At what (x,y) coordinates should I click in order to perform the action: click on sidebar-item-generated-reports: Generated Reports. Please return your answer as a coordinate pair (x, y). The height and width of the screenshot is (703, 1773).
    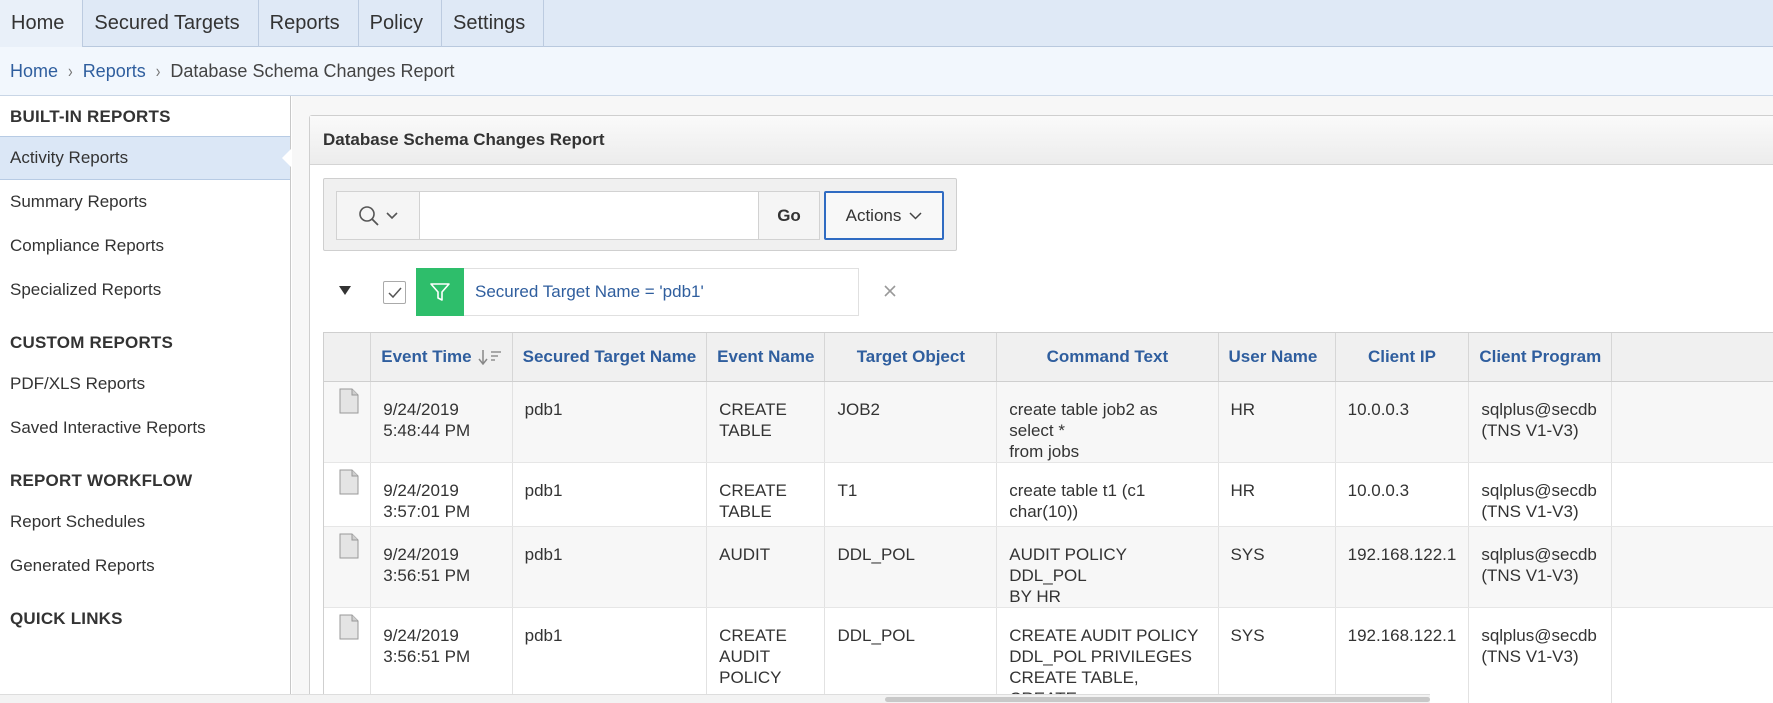
    Looking at the image, I should click on (145, 566).